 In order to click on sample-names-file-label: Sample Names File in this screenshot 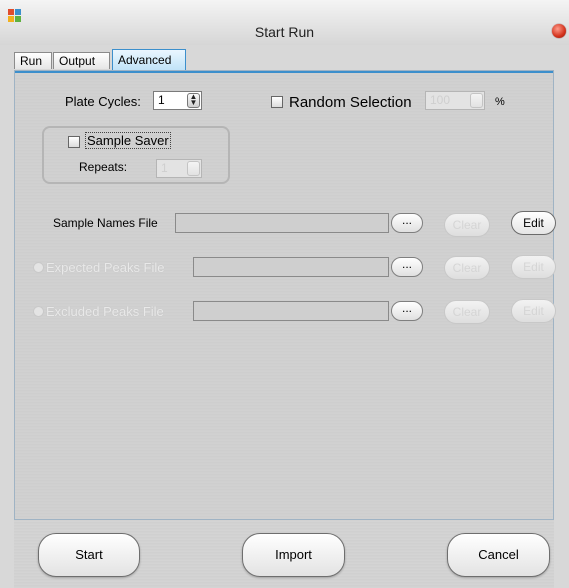, I will do `click(105, 223)`.